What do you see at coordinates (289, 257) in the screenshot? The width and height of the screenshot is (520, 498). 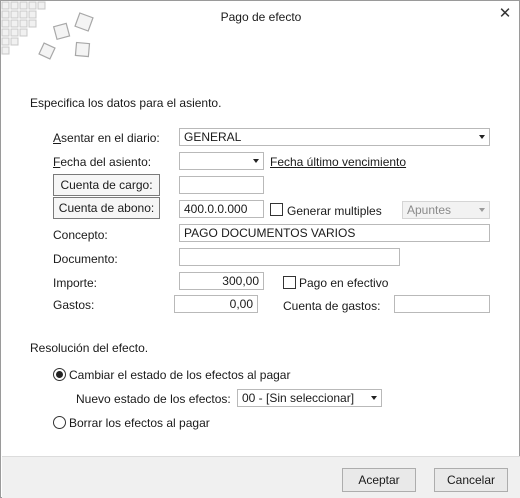 I see `documento-input` at bounding box center [289, 257].